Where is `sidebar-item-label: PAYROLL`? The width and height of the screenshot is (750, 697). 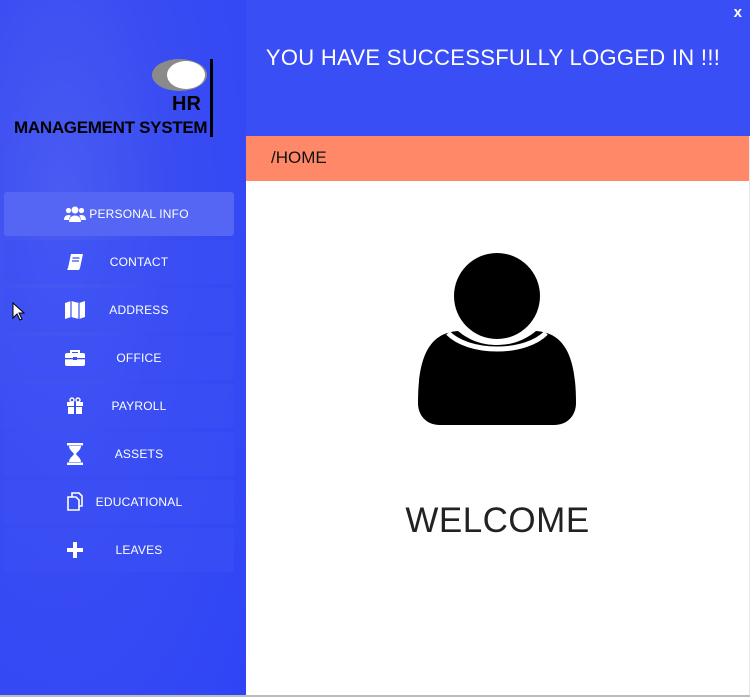 sidebar-item-label: PAYROLL is located at coordinates (139, 406).